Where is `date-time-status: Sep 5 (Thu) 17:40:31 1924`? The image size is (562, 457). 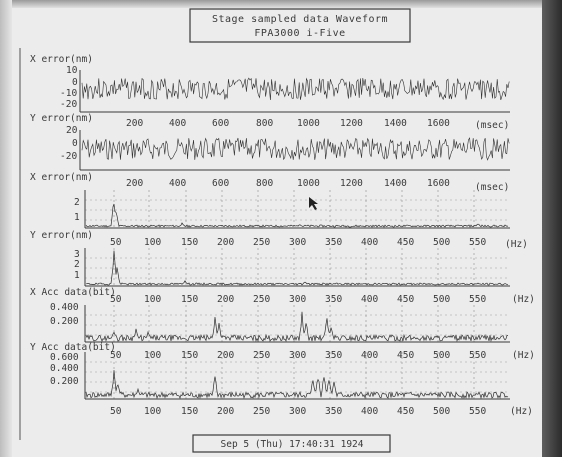
date-time-status: Sep 5 (Thu) 17:40:31 1924 is located at coordinates (292, 444).